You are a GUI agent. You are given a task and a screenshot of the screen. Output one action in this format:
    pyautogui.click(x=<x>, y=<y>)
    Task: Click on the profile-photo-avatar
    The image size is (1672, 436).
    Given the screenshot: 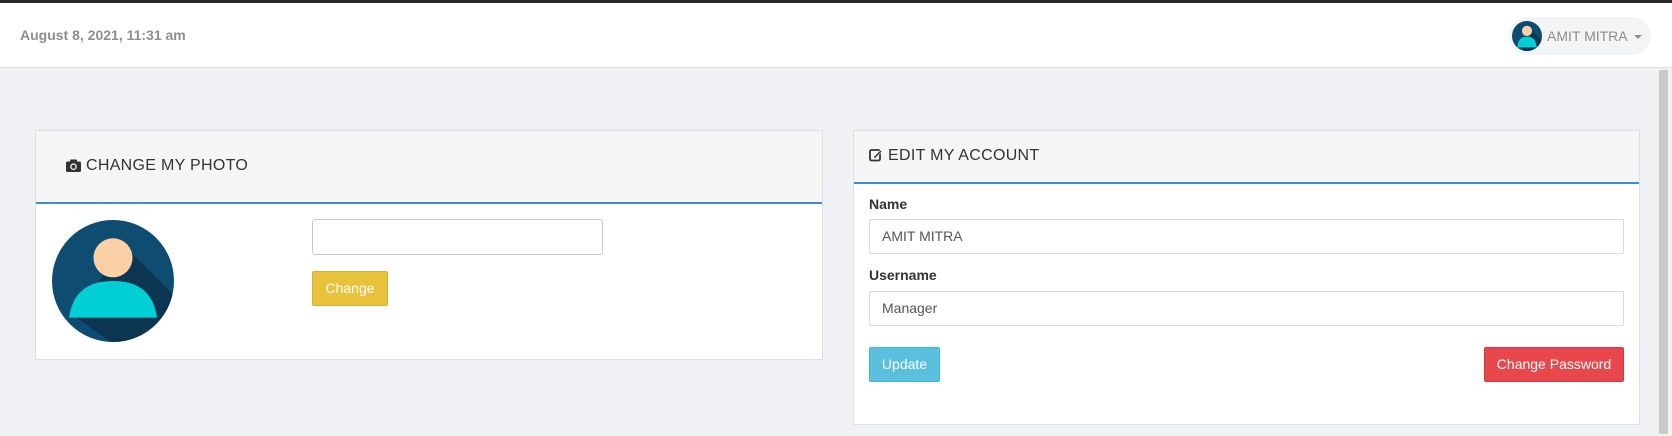 What is the action you would take?
    pyautogui.click(x=113, y=281)
    